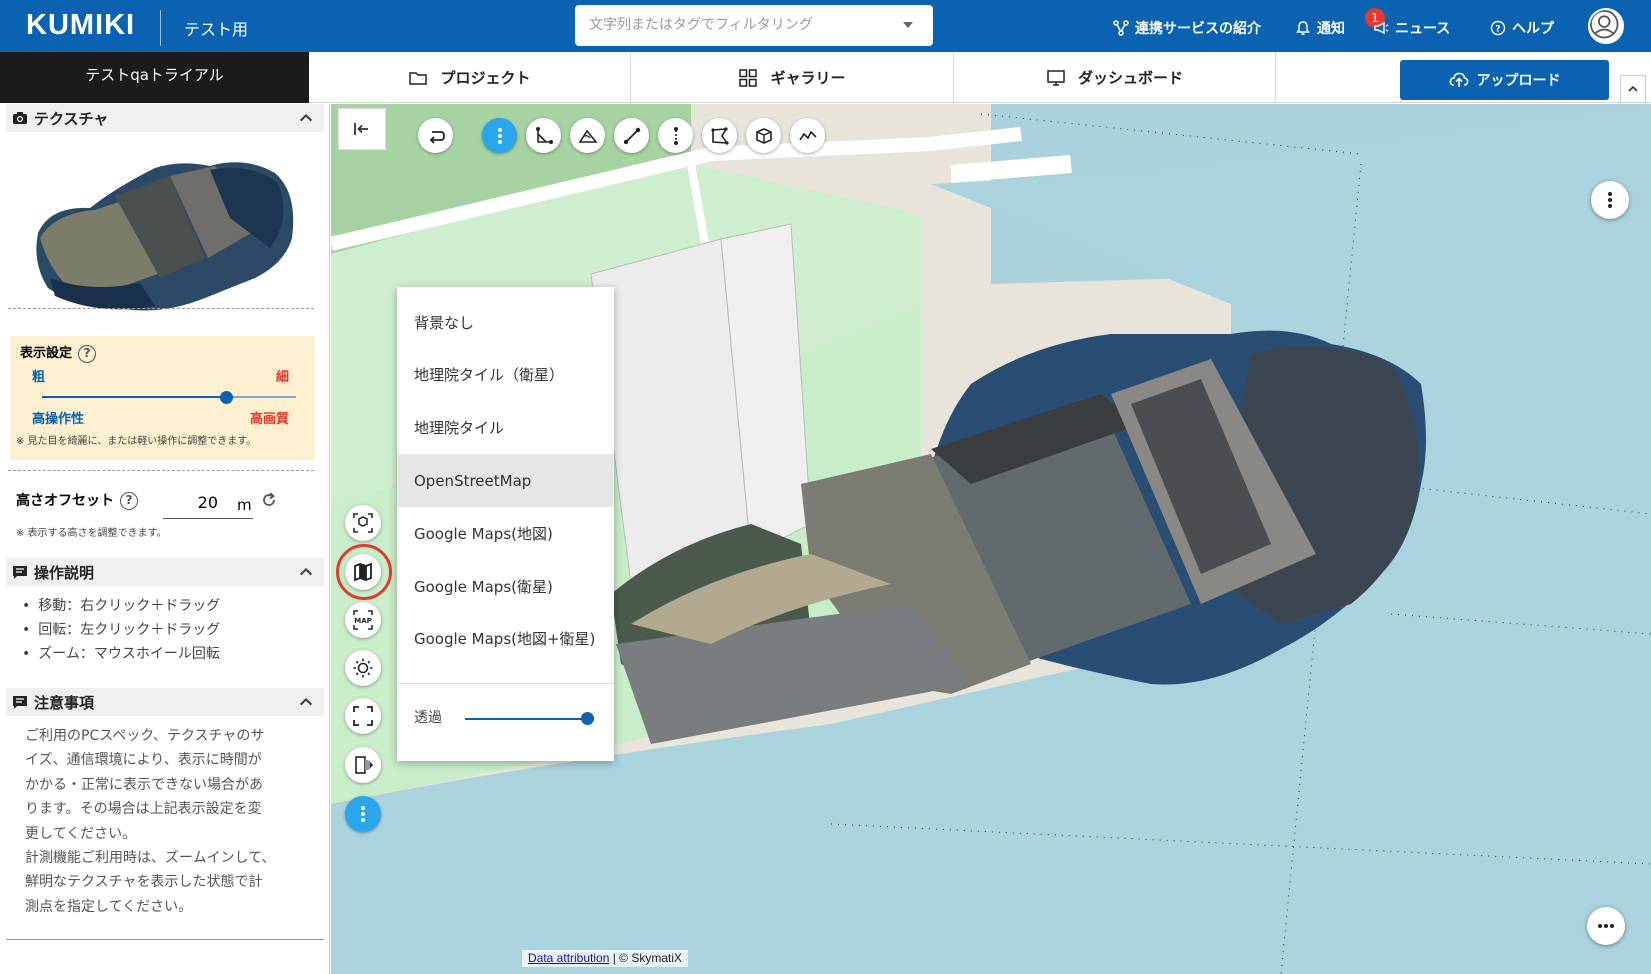  Describe the element at coordinates (505, 427) in the screenshot. I see `menu-item-gsi-tiles: 地理院タイル` at that location.